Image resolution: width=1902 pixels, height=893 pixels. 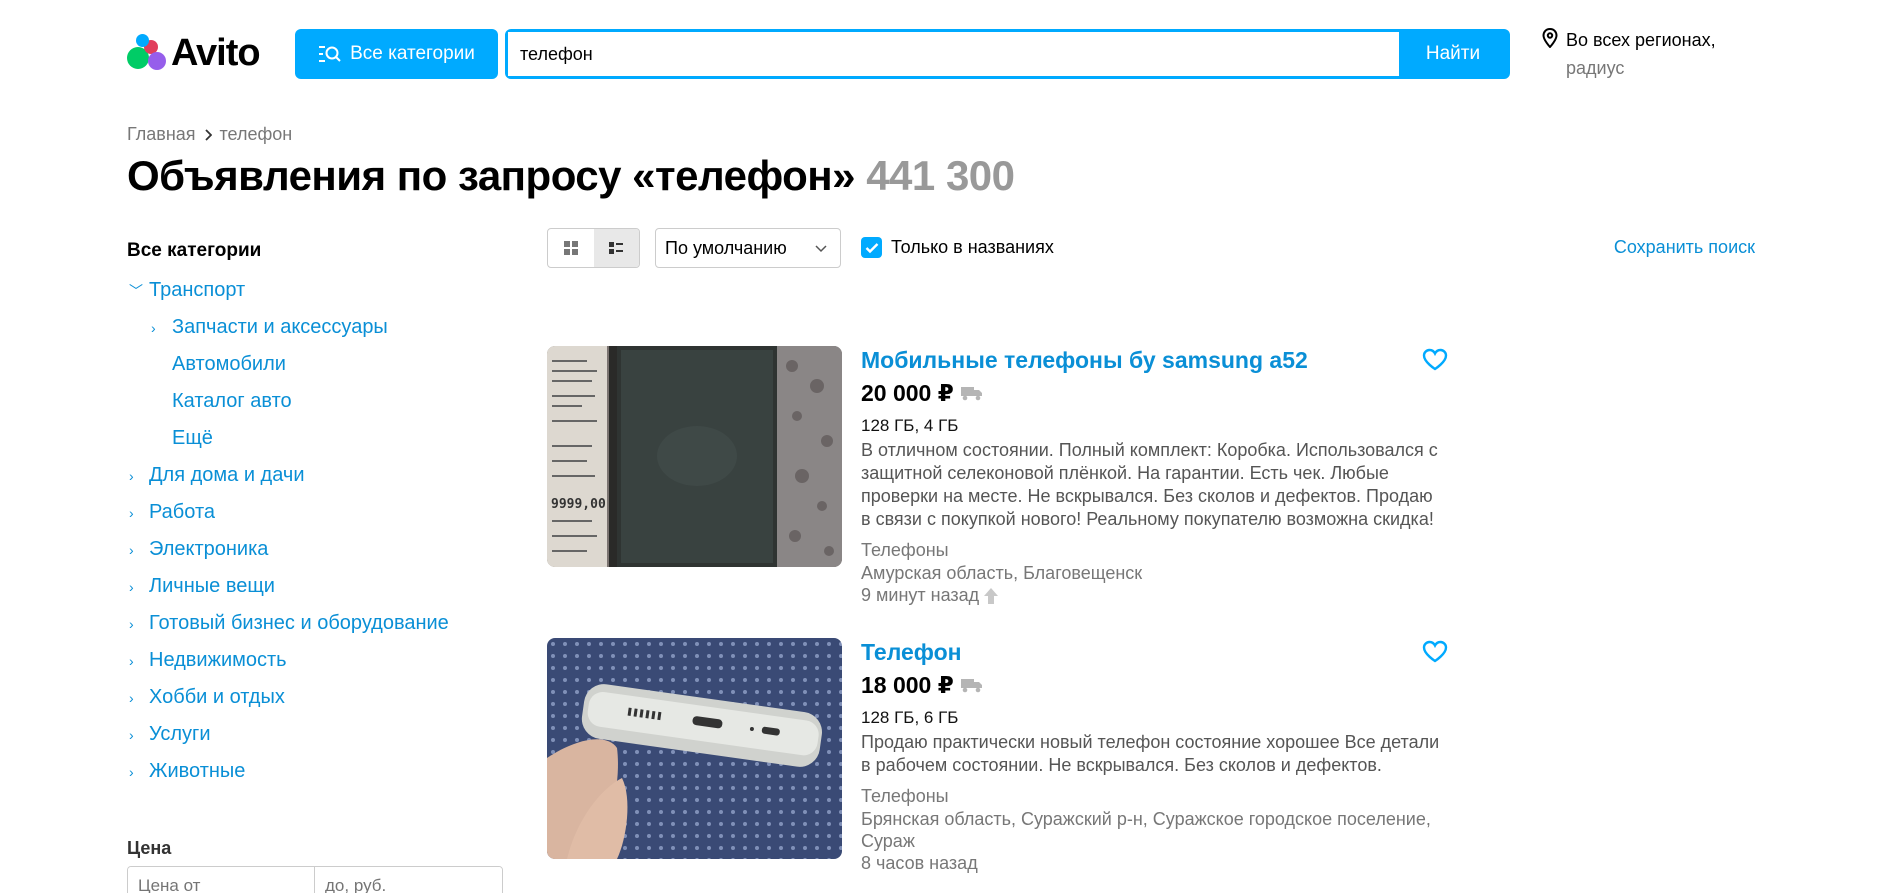 I want to click on region-selector: Во всех регионах, радиус, so click(x=1629, y=54).